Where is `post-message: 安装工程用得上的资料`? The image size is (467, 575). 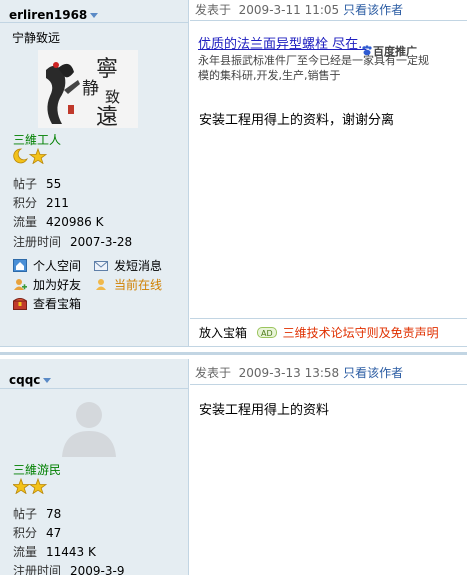
post-message: 安装工程用得上的资料 is located at coordinates (264, 410).